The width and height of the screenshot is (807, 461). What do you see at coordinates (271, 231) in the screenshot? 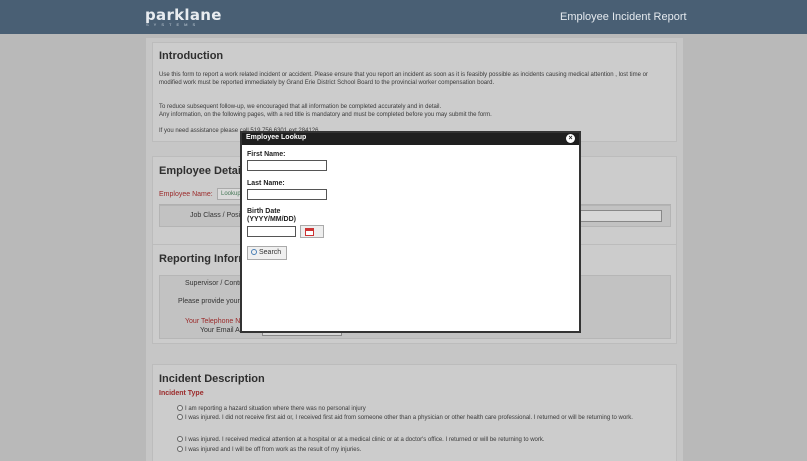
I see `birth-date-input` at bounding box center [271, 231].